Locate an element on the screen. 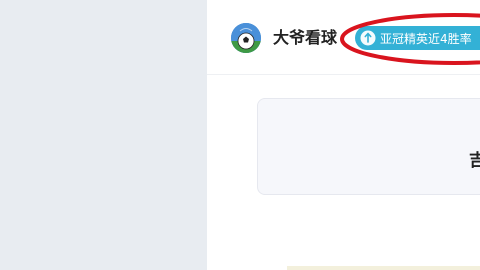 Image resolution: width=480 pixels, height=270 pixels. author-avatar is located at coordinates (246, 38).